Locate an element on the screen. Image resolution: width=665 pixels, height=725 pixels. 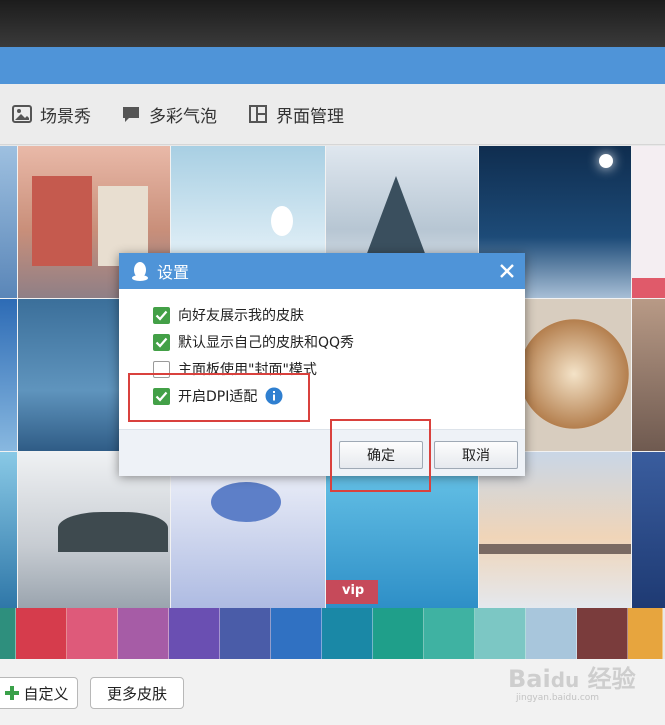
option-show-skin-to-friends: 向好友展示我的皮肤 is located at coordinates (228, 315).